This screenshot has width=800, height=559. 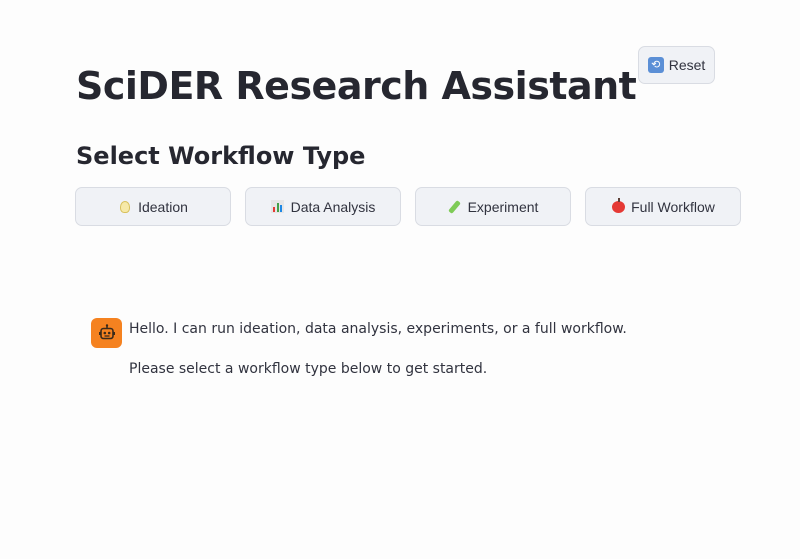 I want to click on reset-button-label: Reset, so click(x=687, y=65).